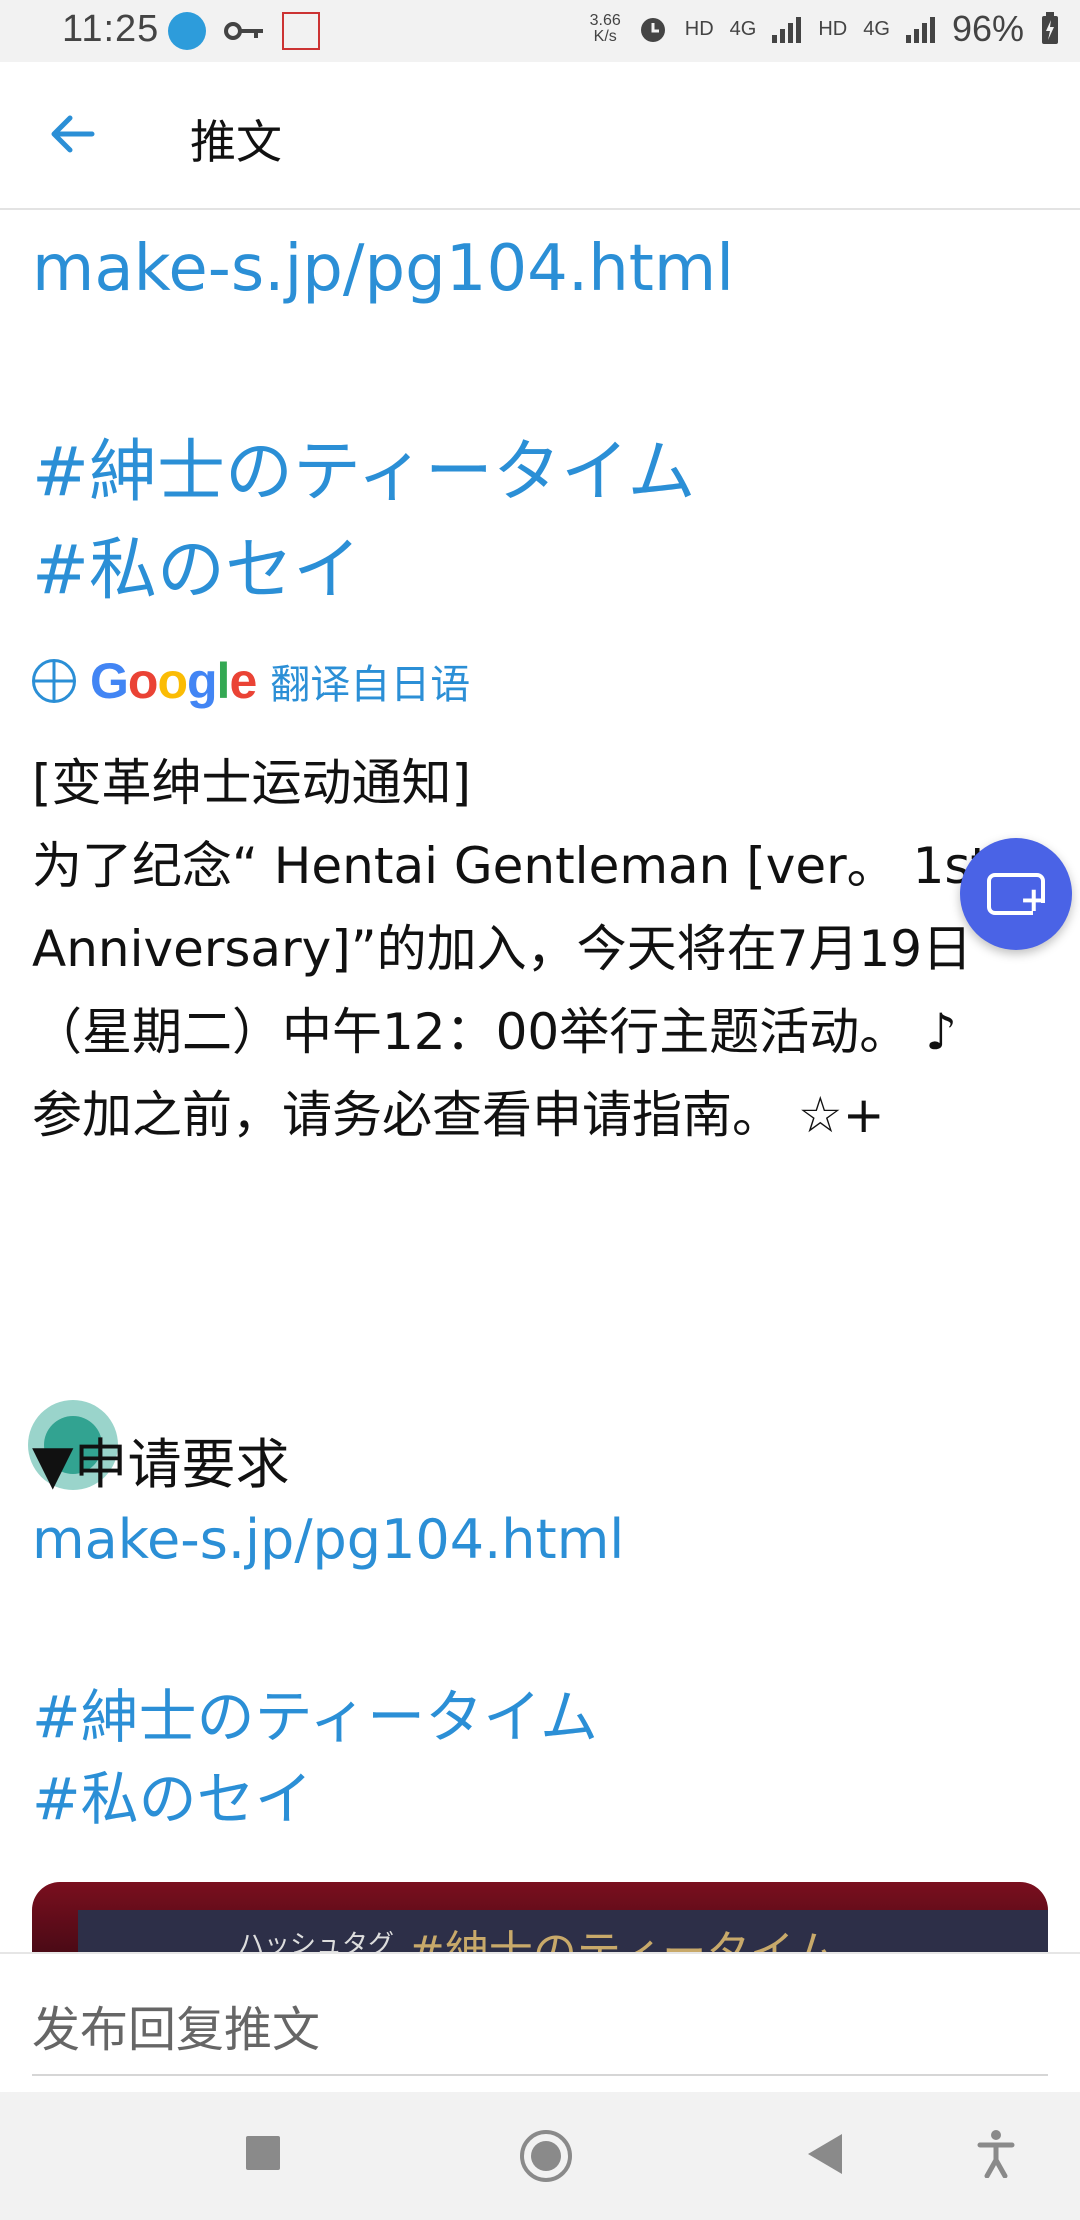  I want to click on hd-indicator-1: HD, so click(699, 28).